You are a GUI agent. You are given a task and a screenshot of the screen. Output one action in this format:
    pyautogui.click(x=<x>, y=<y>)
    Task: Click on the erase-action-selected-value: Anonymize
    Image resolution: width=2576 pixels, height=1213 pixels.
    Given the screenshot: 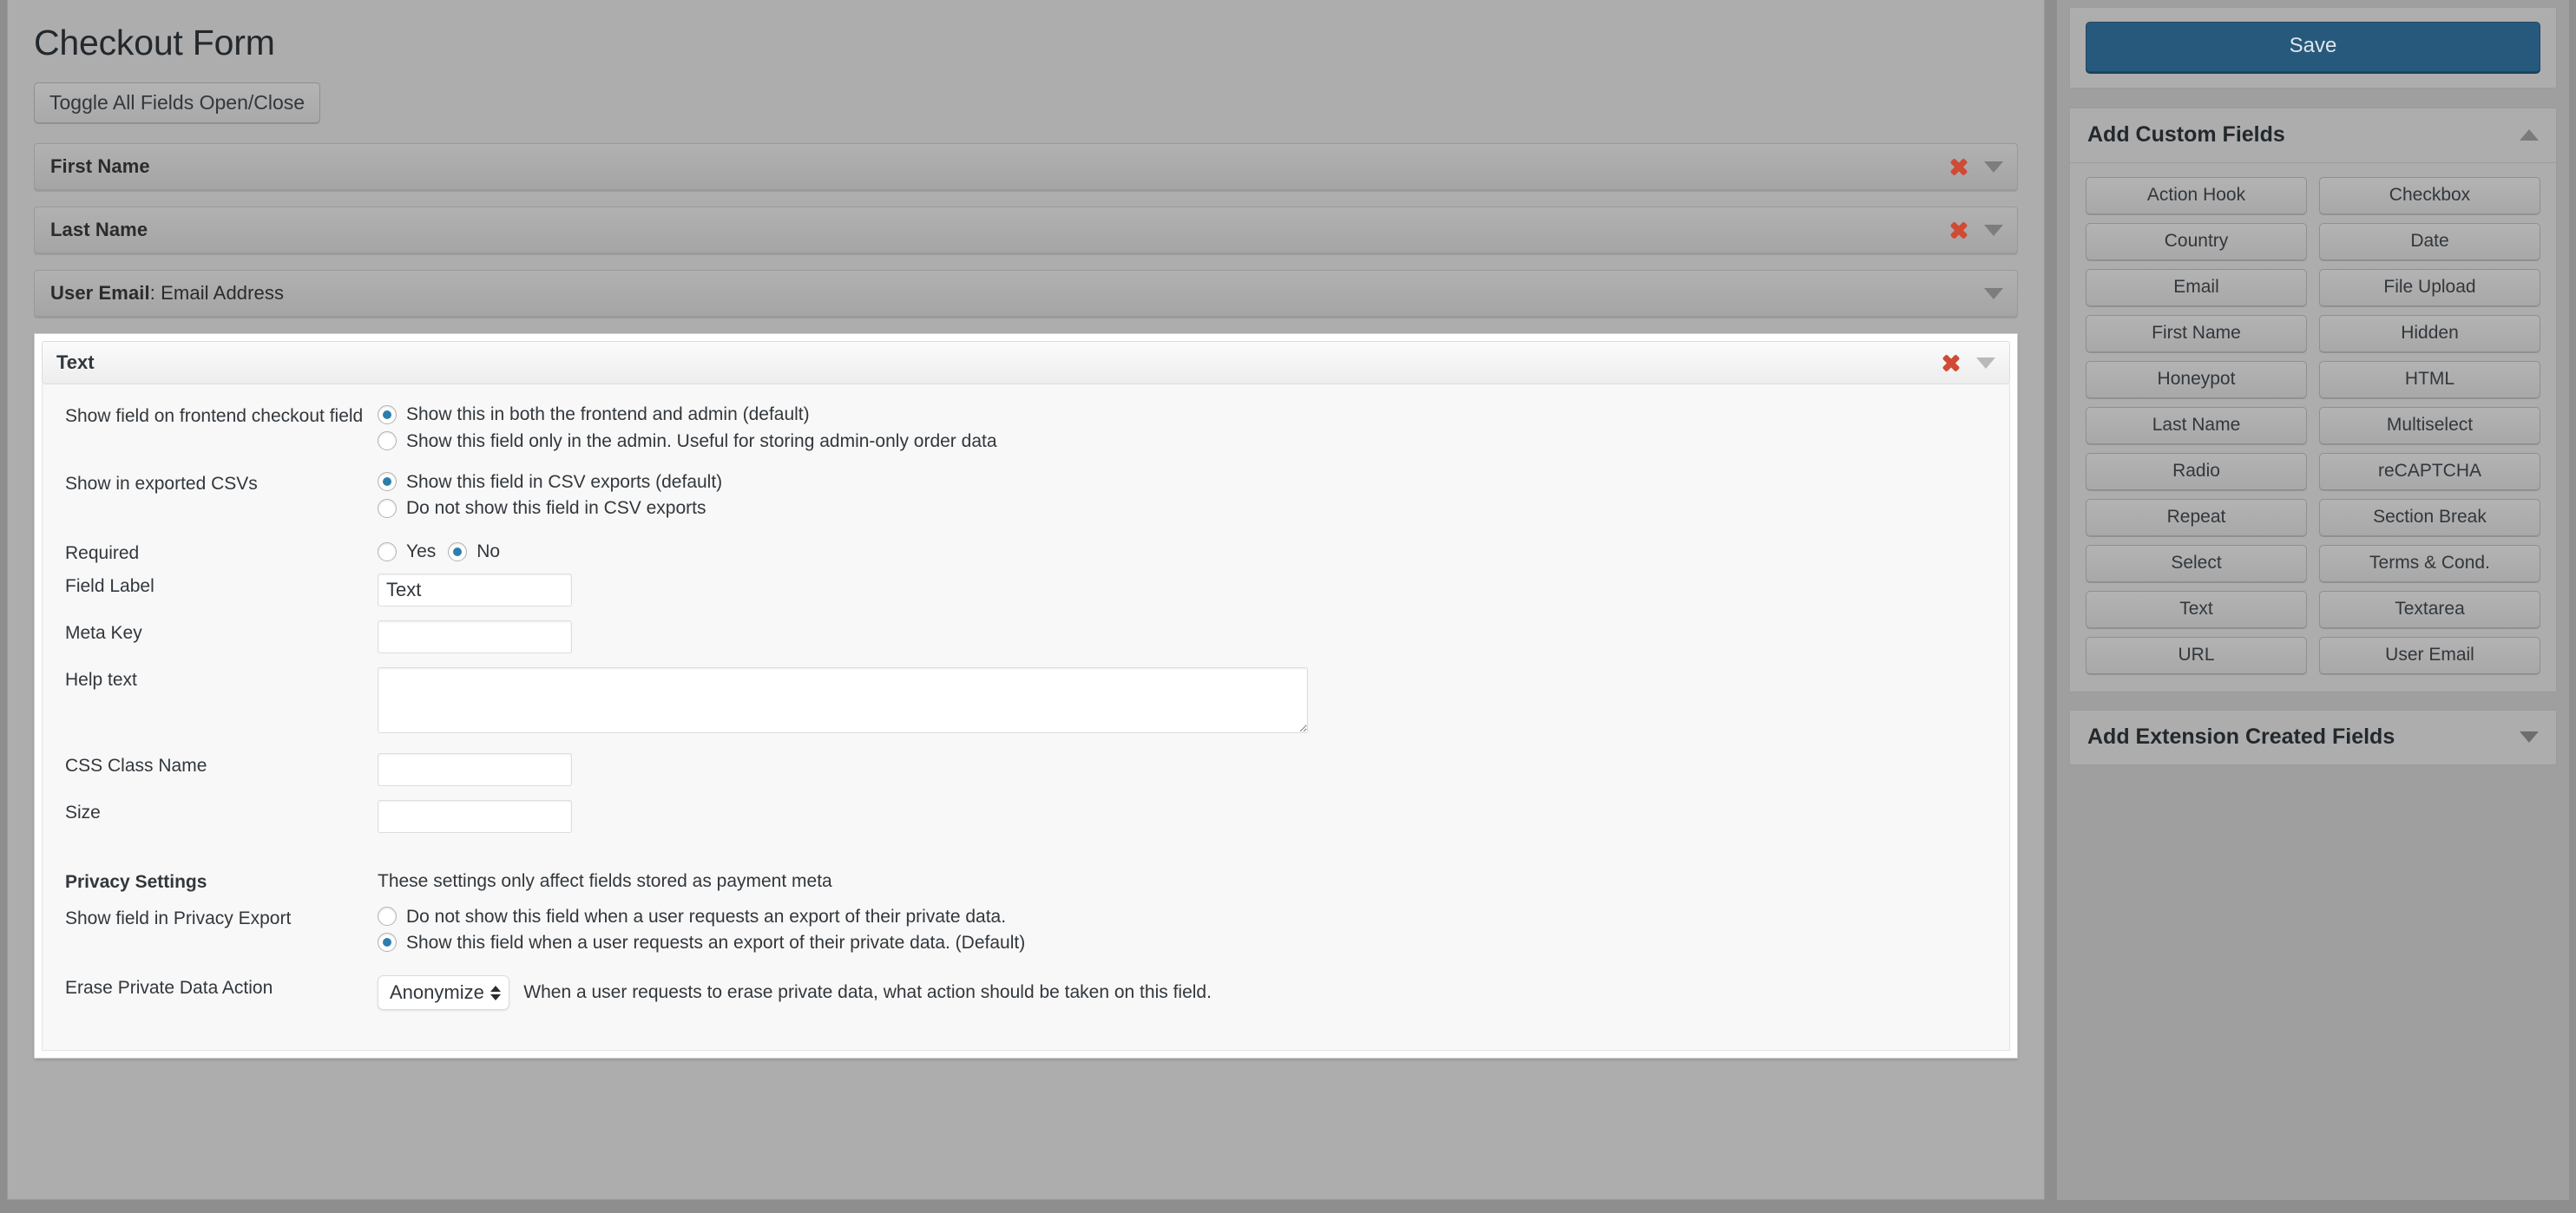 What is the action you would take?
    pyautogui.click(x=437, y=992)
    